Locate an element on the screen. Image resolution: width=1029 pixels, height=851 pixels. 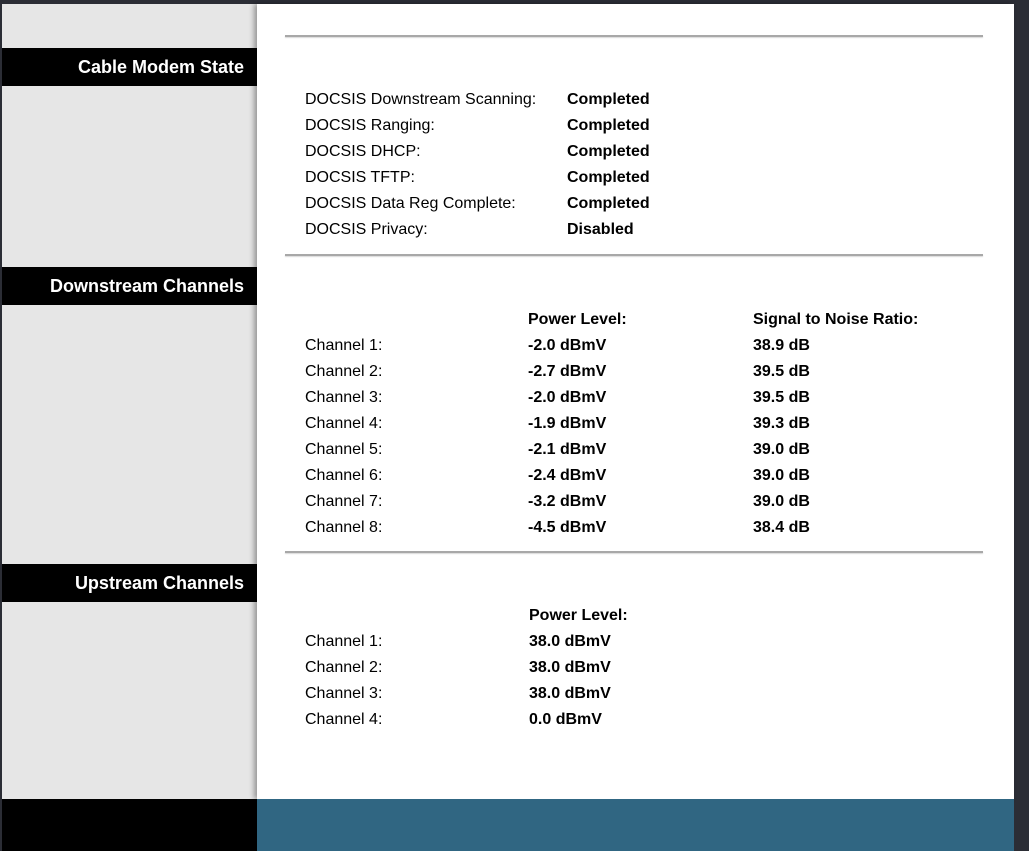
row-label: DOCSIS TFTP: is located at coordinates (360, 177).